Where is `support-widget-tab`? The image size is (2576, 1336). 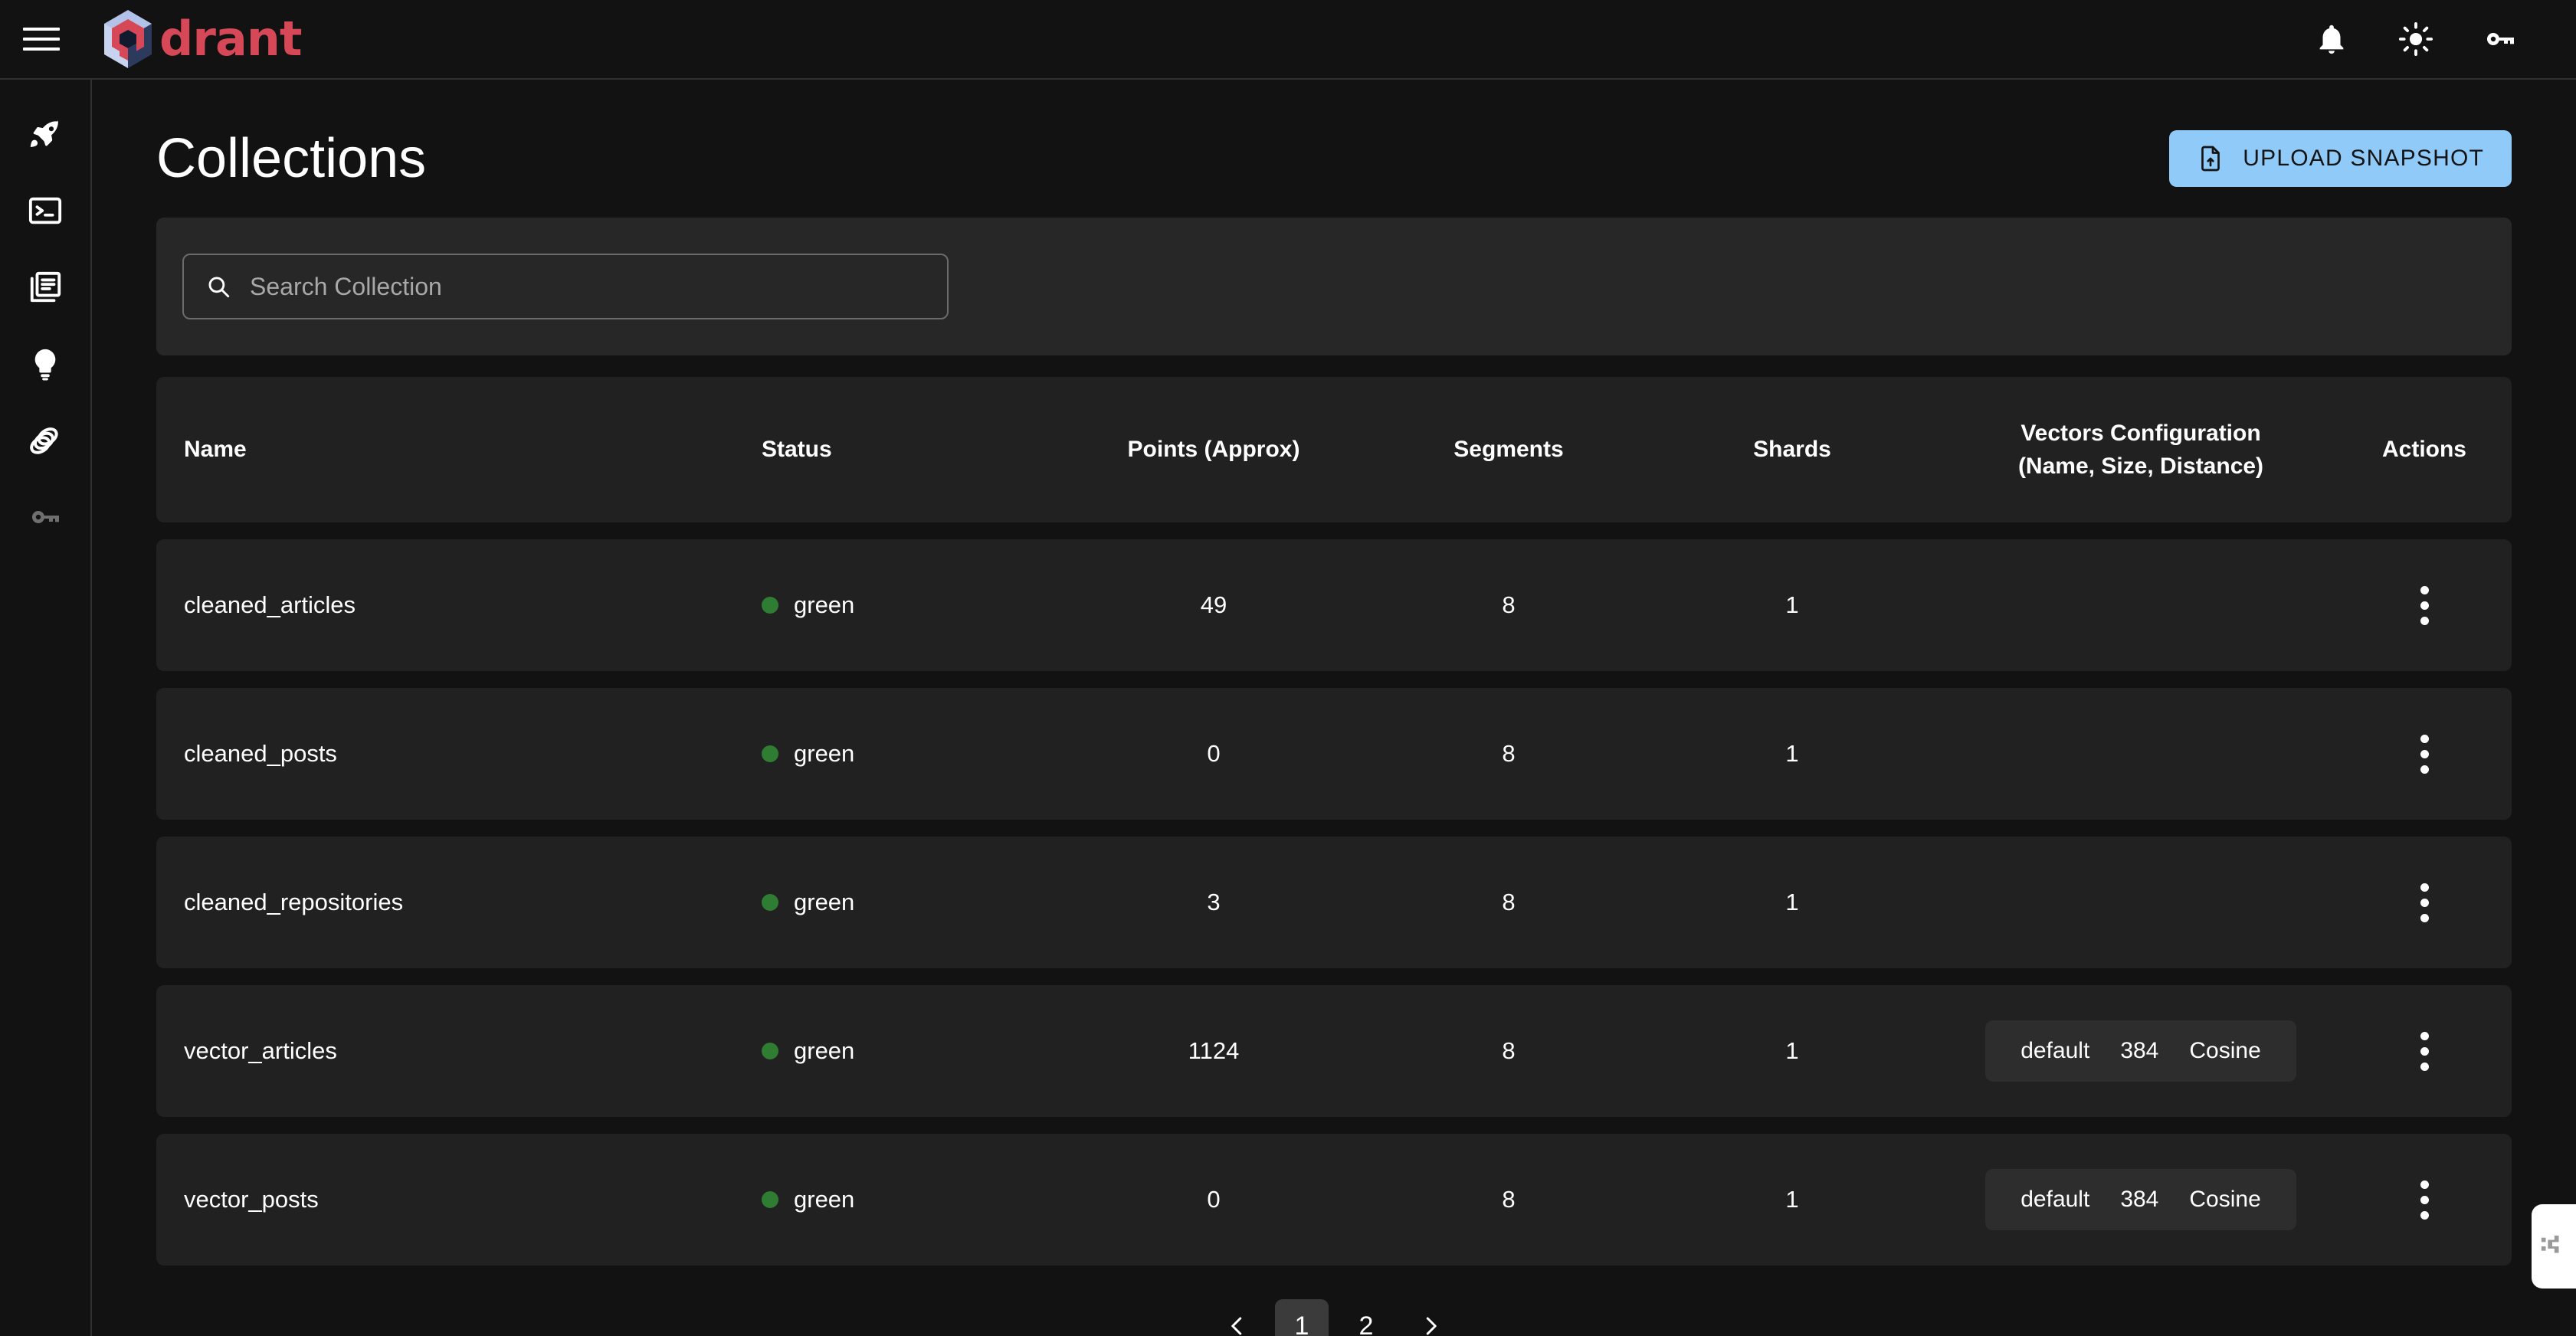
support-widget-tab is located at coordinates (2554, 1246).